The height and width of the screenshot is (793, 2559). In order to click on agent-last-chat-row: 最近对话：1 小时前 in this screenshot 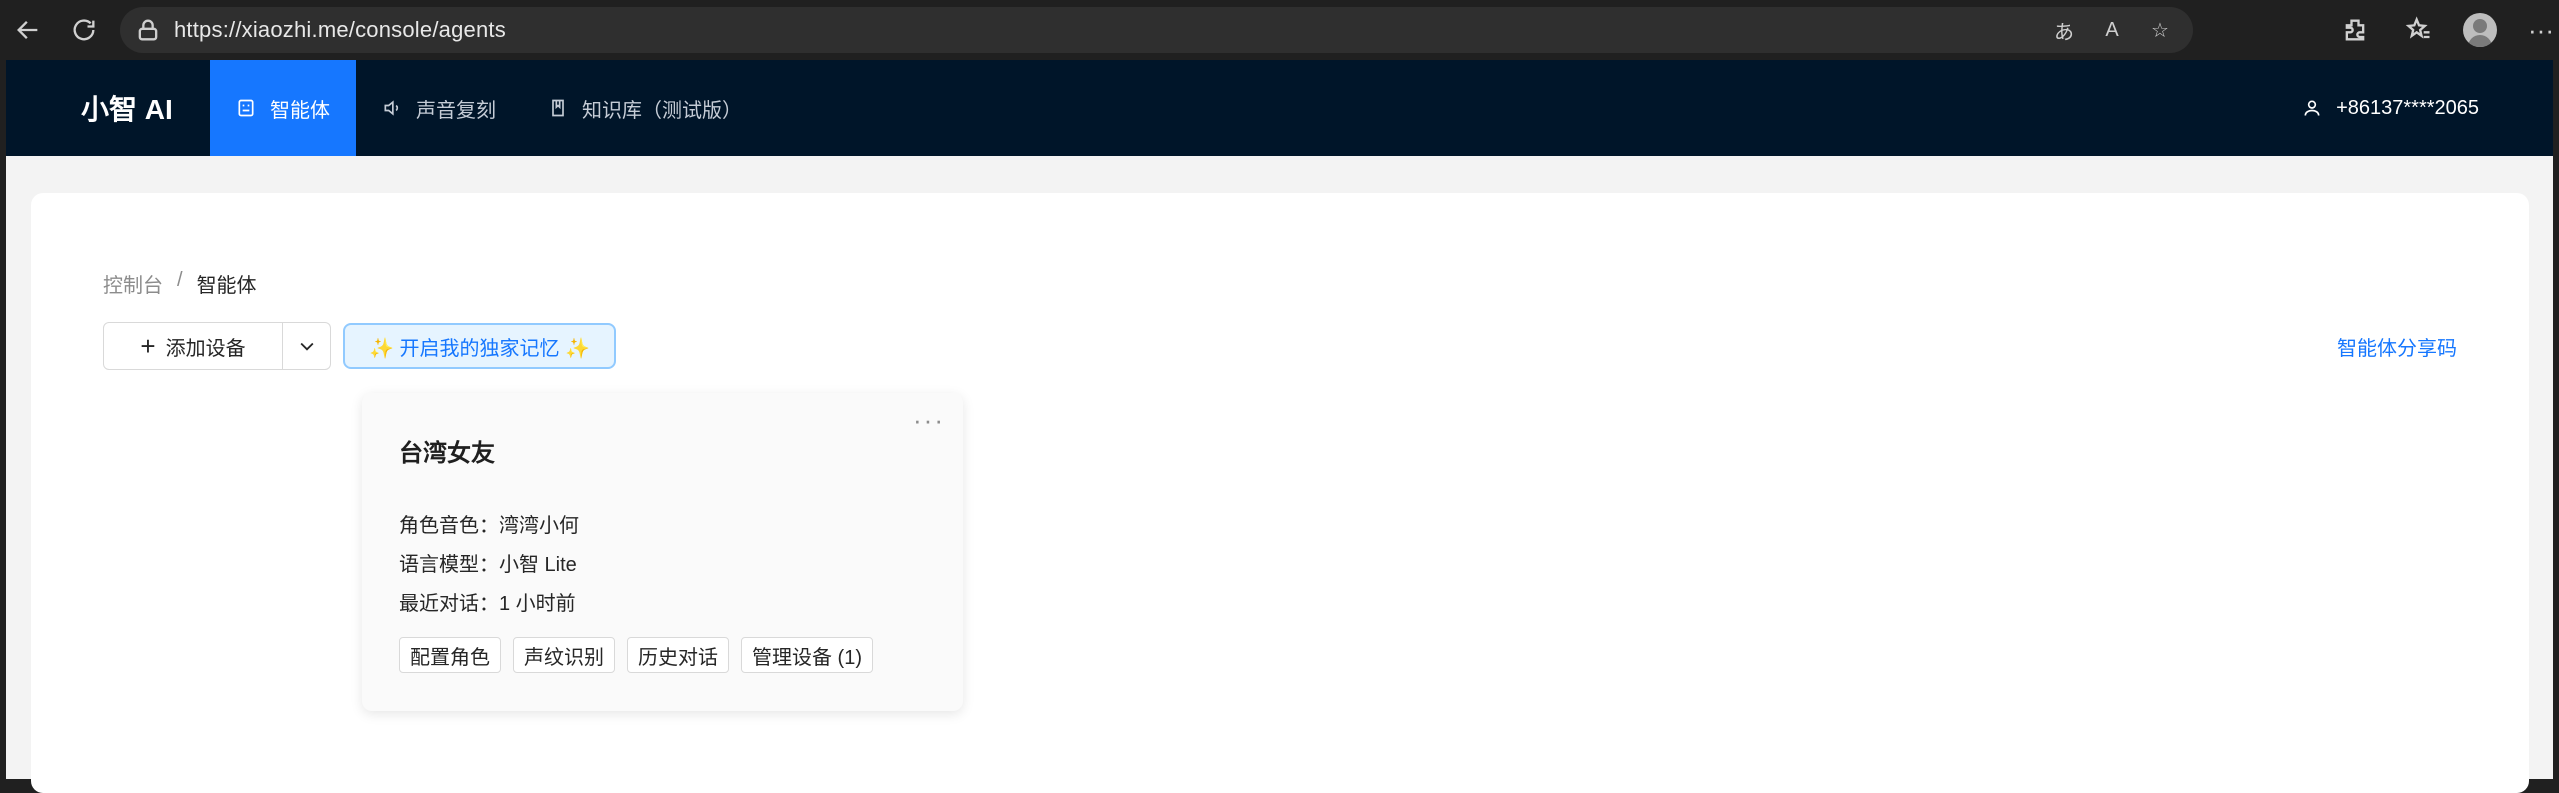, I will do `click(489, 604)`.